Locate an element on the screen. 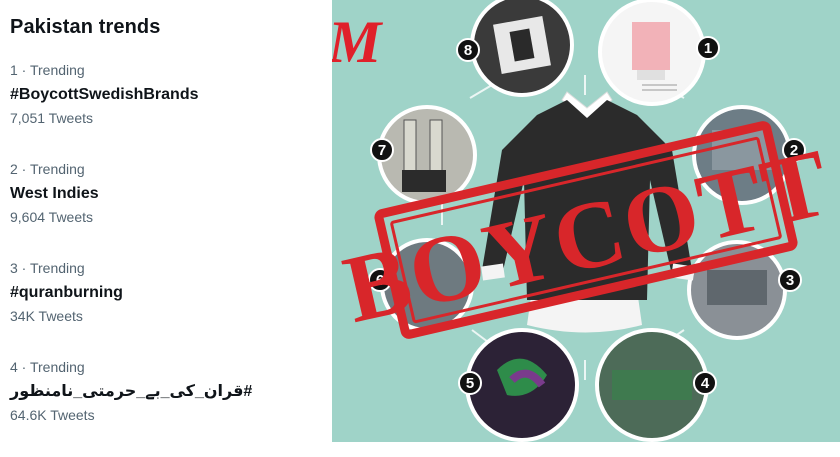 The image size is (840, 457). step-badge-4: 4 is located at coordinates (705, 383).